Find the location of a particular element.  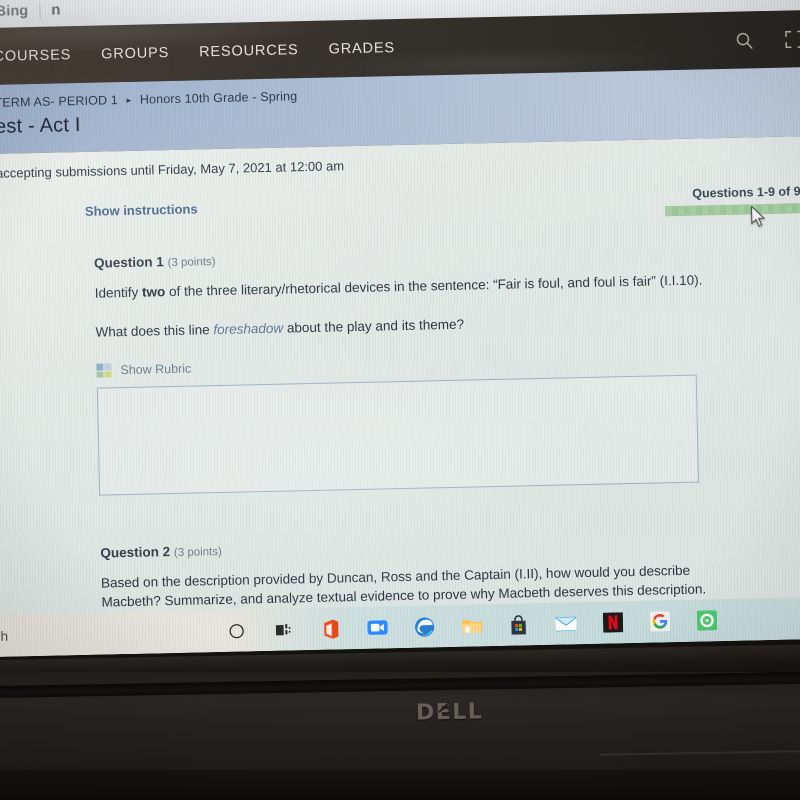

question-2-points: (3 points) is located at coordinates (198, 552).